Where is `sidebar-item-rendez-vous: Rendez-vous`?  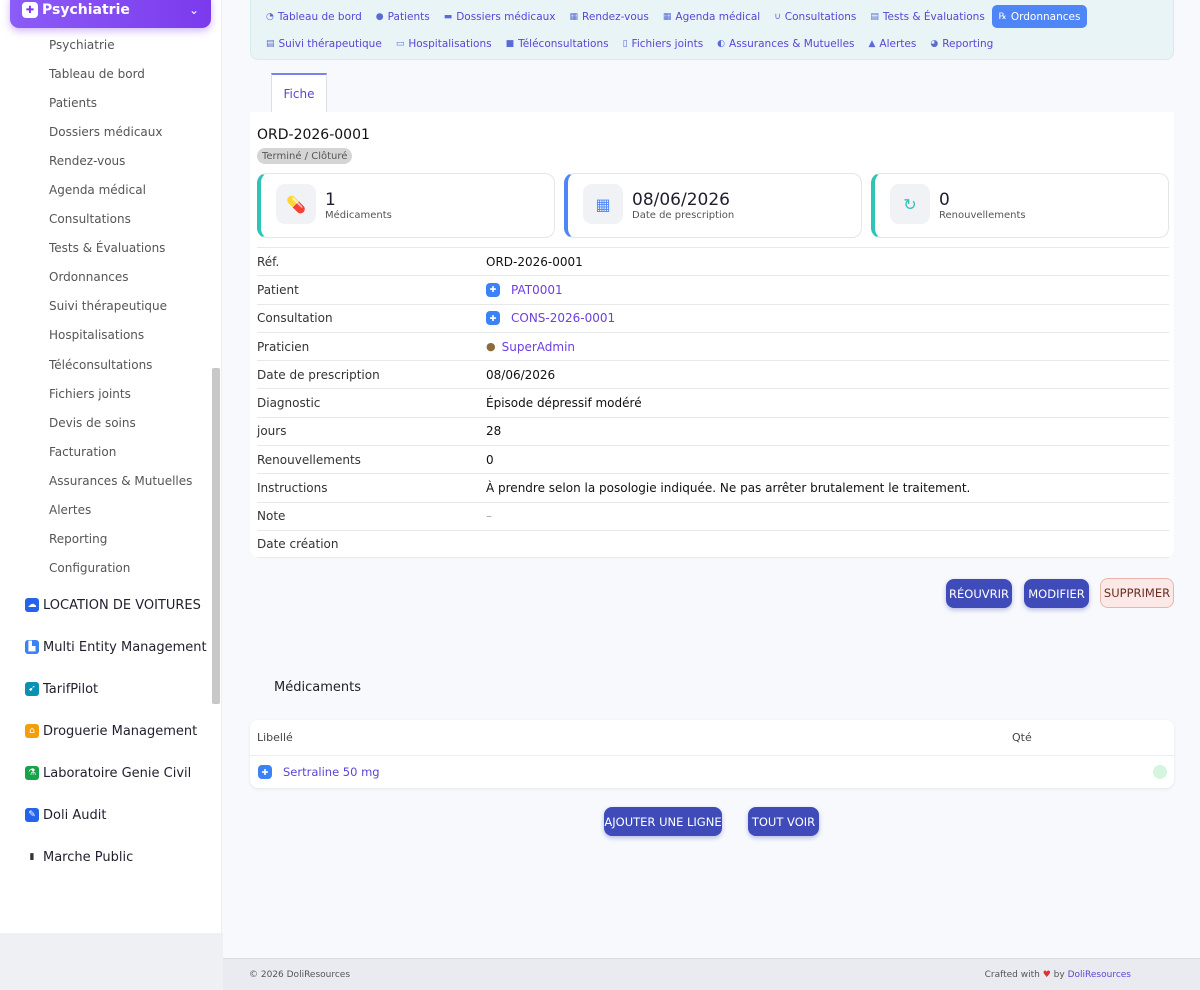 sidebar-item-rendez-vous: Rendez-vous is located at coordinates (106, 160).